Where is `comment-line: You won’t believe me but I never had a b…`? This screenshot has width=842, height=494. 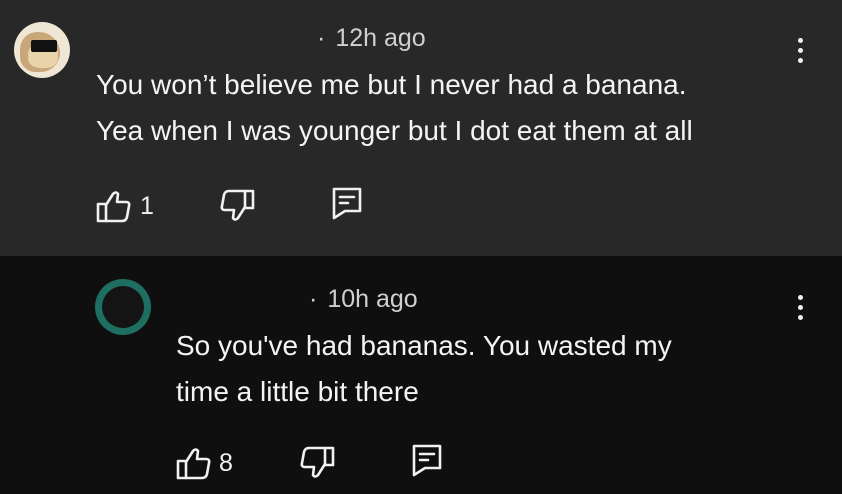
comment-line: You won’t believe me but I never had a b… is located at coordinates (391, 84).